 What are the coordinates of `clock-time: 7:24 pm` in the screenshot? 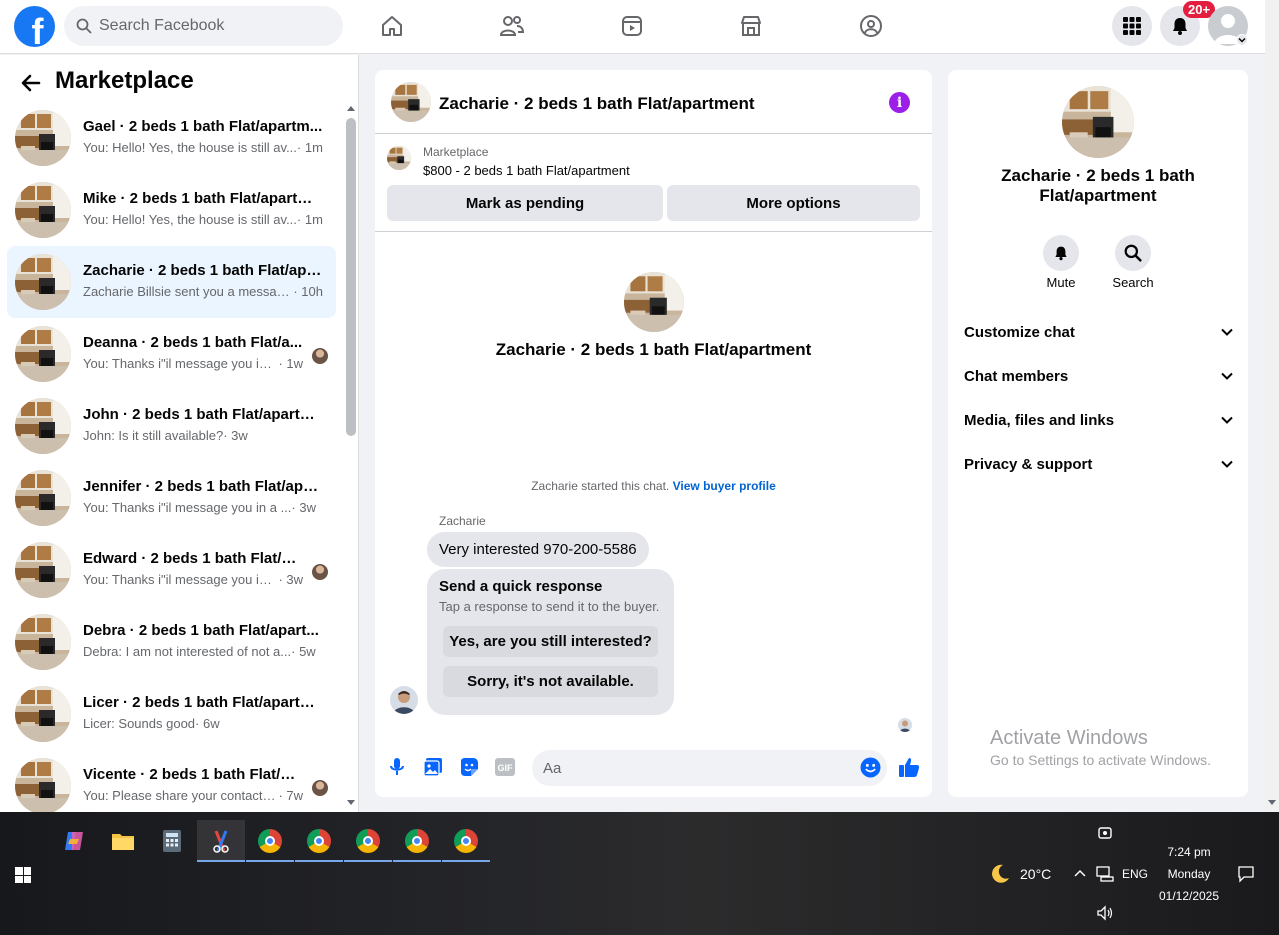 It's located at (1189, 852).